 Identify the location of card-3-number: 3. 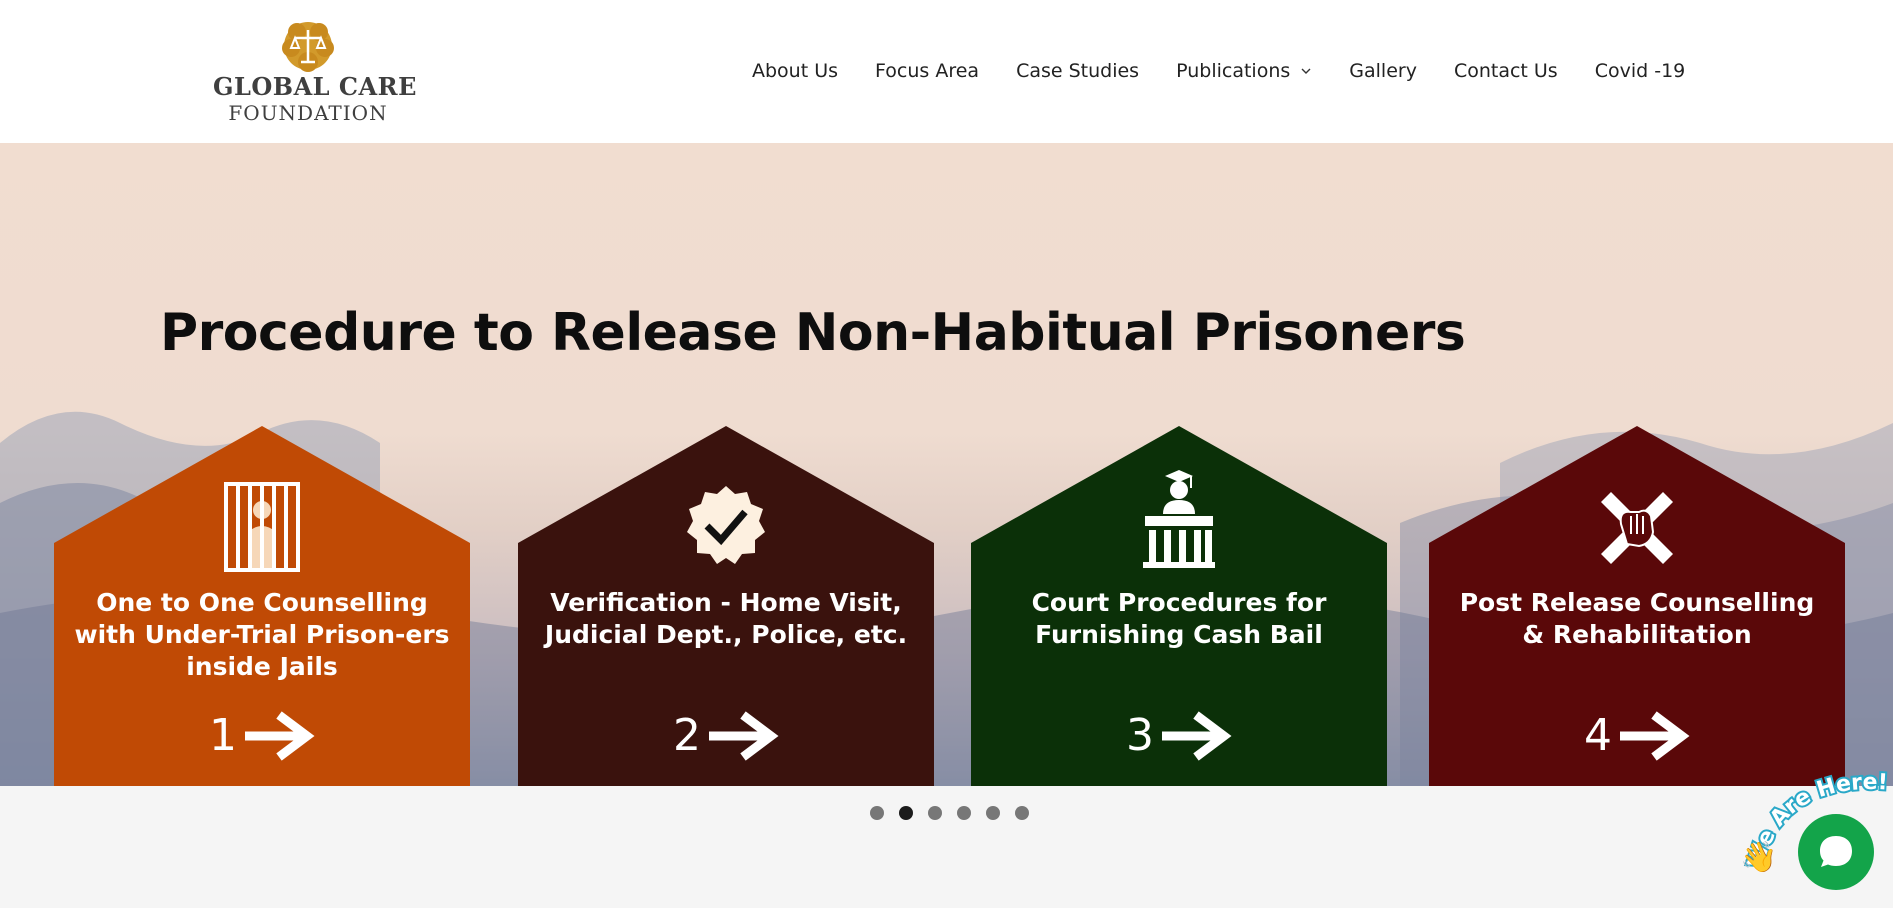
(1140, 735).